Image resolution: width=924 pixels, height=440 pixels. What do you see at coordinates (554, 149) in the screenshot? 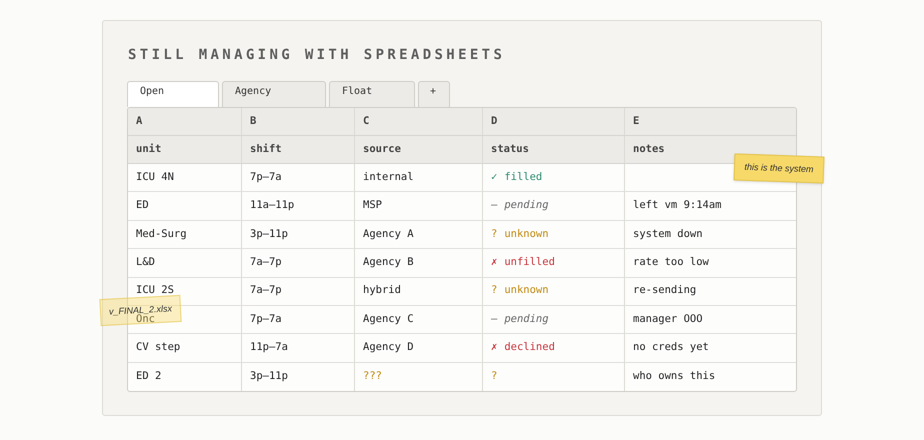
I see `column-header: status` at bounding box center [554, 149].